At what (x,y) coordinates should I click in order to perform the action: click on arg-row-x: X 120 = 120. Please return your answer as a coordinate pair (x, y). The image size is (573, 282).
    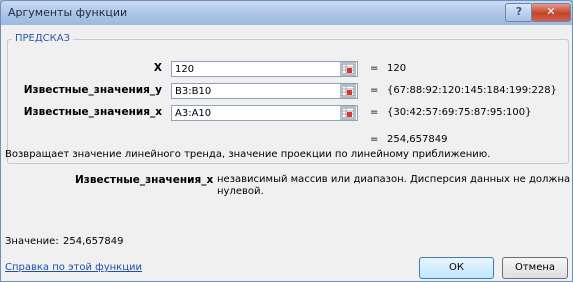
    Looking at the image, I should click on (286, 69).